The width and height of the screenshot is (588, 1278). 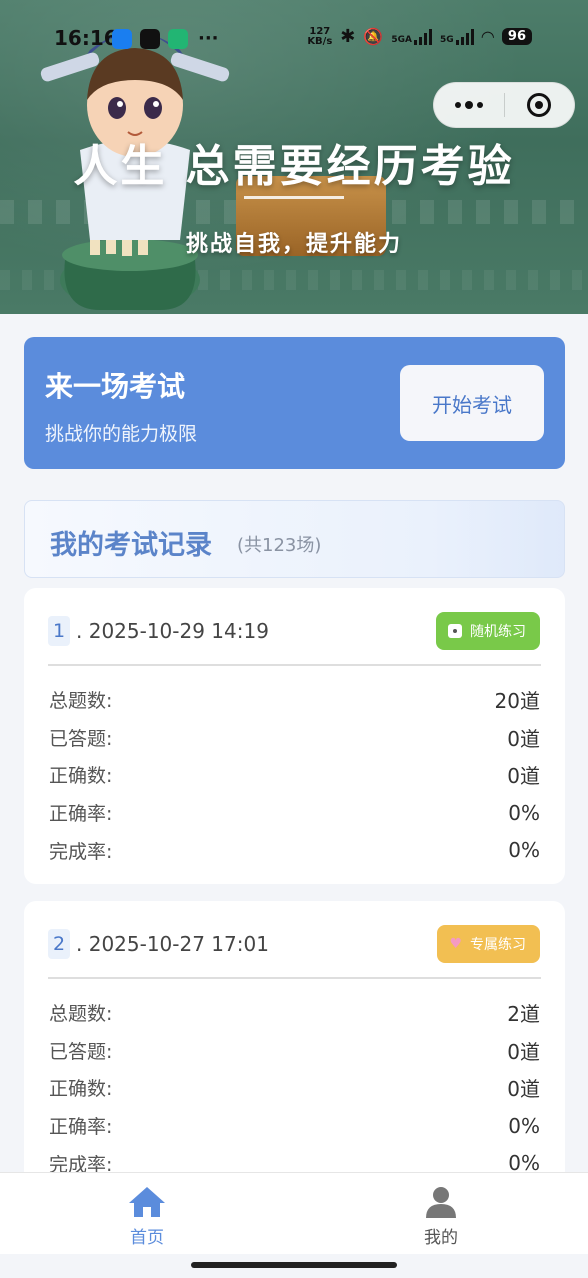 What do you see at coordinates (294, 1265) in the screenshot?
I see `home-indicator` at bounding box center [294, 1265].